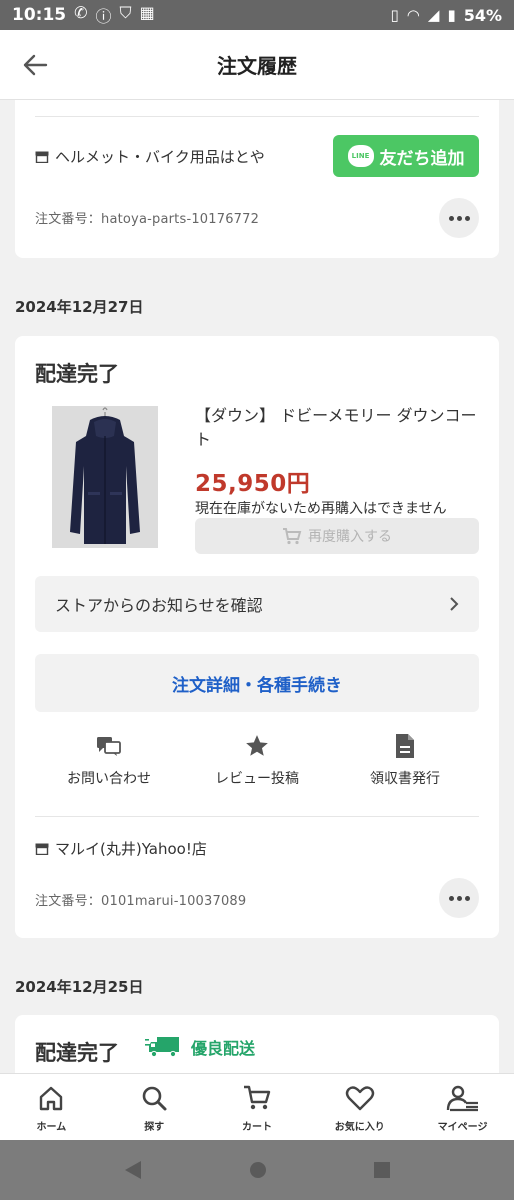  What do you see at coordinates (253, 484) in the screenshot?
I see `product-price: 25,950円` at bounding box center [253, 484].